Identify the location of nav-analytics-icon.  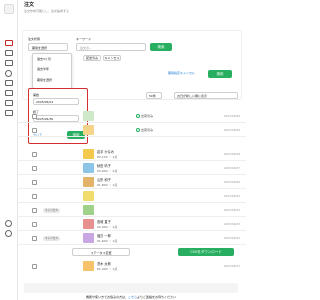
(9, 83).